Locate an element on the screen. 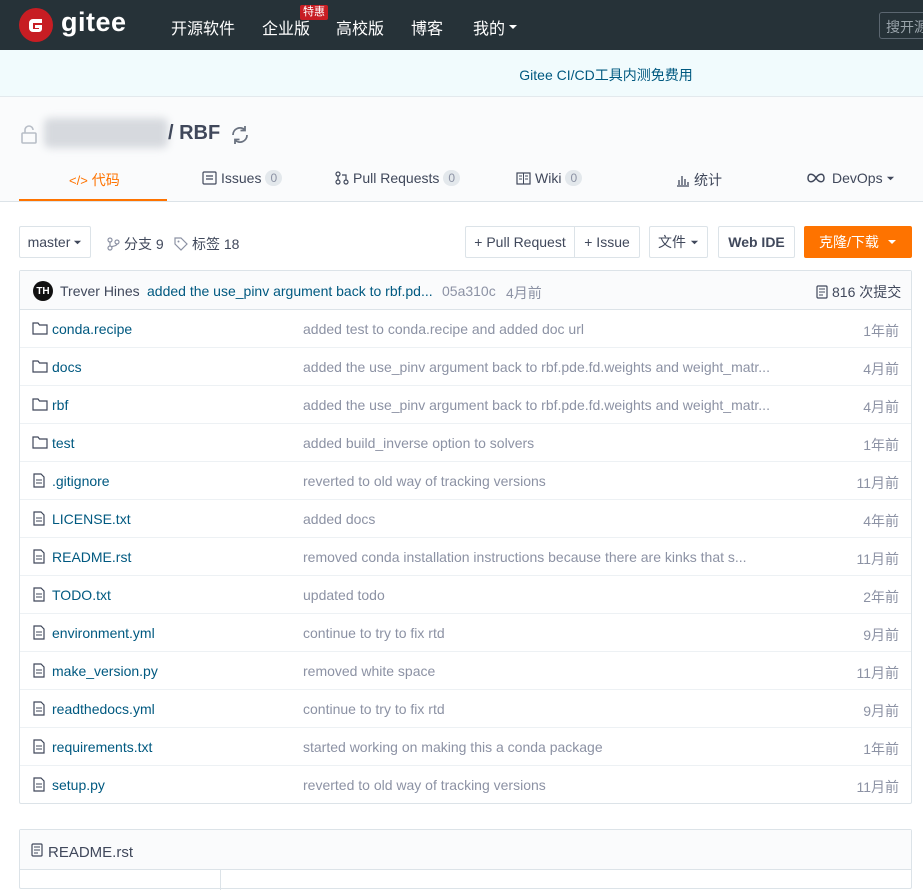  file-name: TODO.txt is located at coordinates (81, 595).